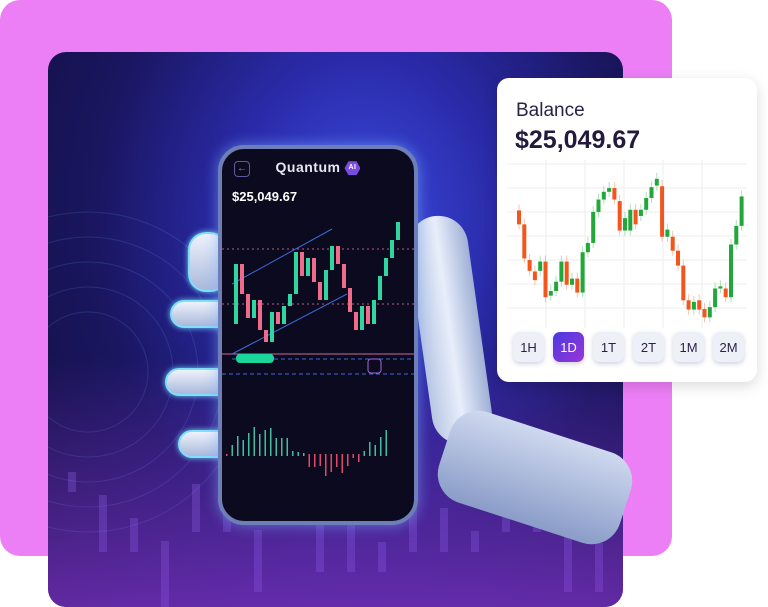 The height and width of the screenshot is (607, 768). I want to click on timeframe-1d: 1D, so click(568, 347).